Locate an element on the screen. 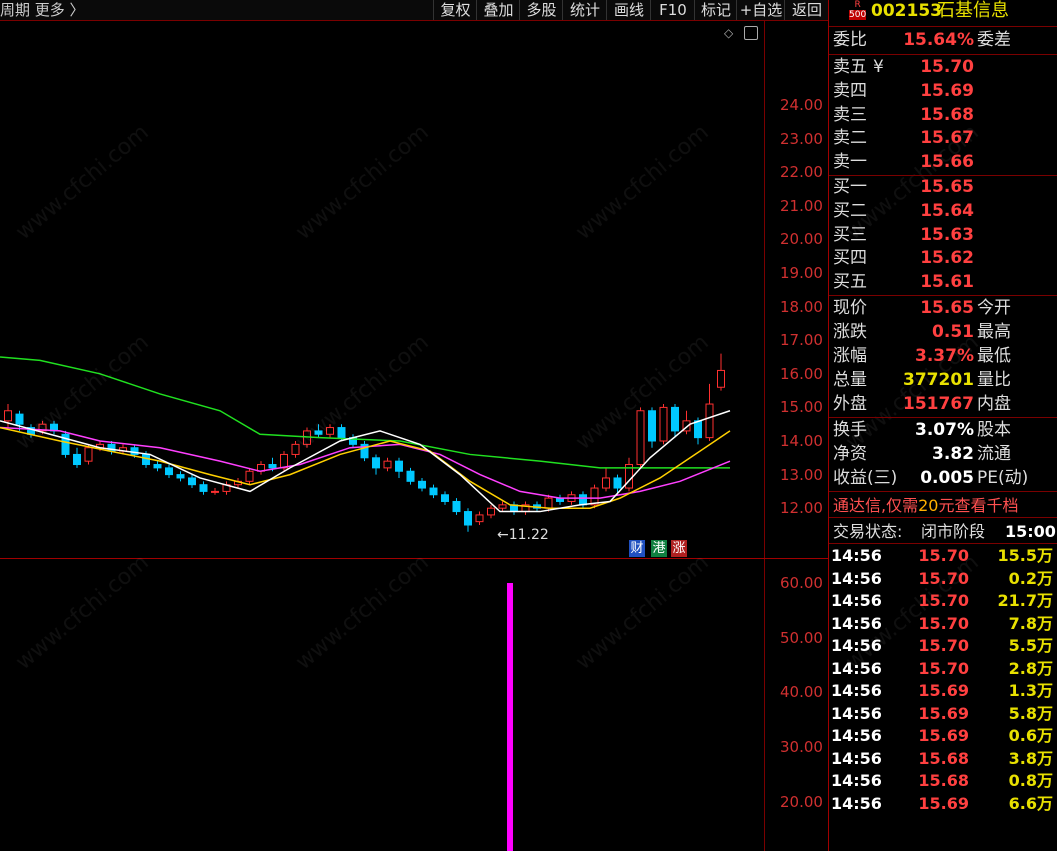 This screenshot has width=1057, height=851. tick-row: 14:56 15.70 5.5万 is located at coordinates (943, 646).